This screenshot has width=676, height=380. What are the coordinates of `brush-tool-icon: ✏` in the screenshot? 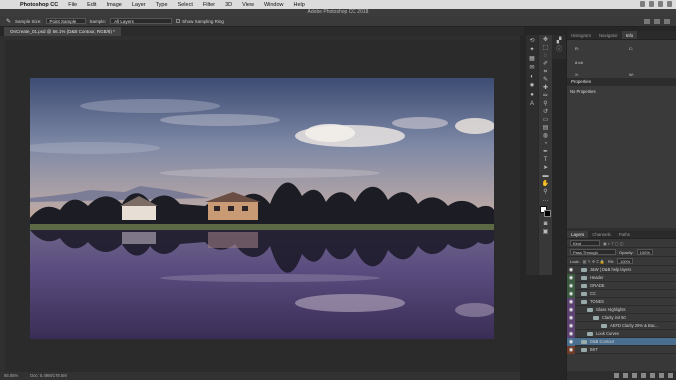 It's located at (546, 96).